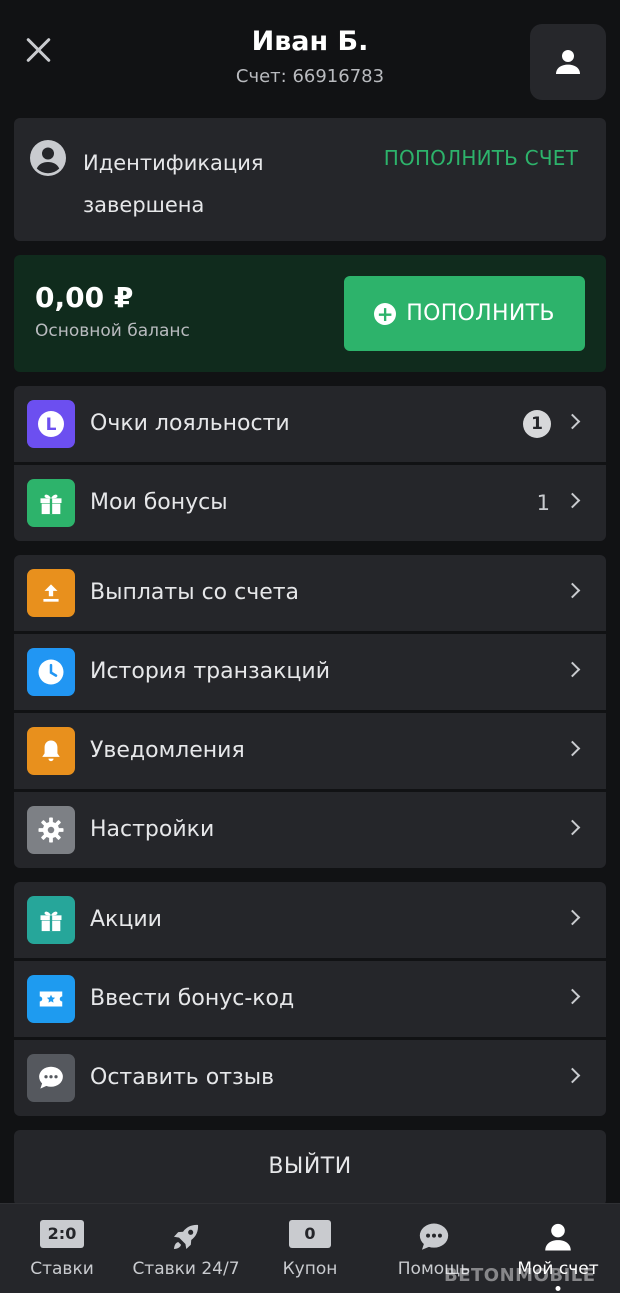 This screenshot has height=1293, width=620. What do you see at coordinates (310, 313) in the screenshot?
I see `balance-card: 0,00 ₽ Основной баланс + ПОПОЛНИТЬ` at bounding box center [310, 313].